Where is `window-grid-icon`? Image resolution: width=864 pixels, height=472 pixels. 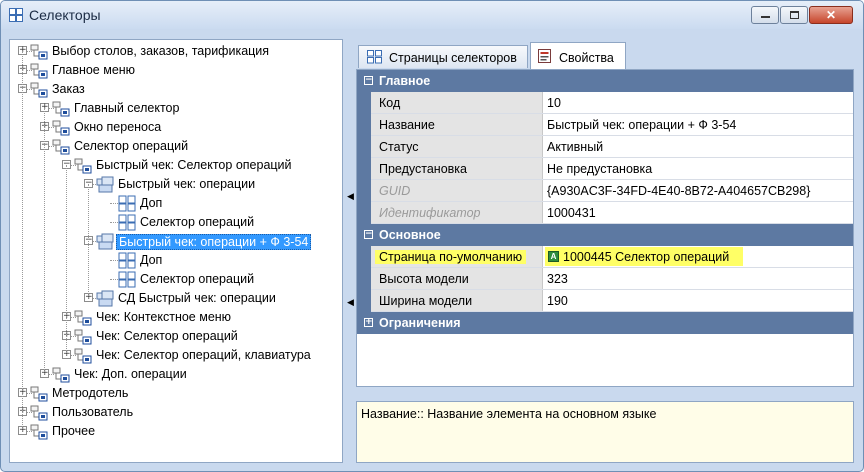 window-grid-icon is located at coordinates (16, 15).